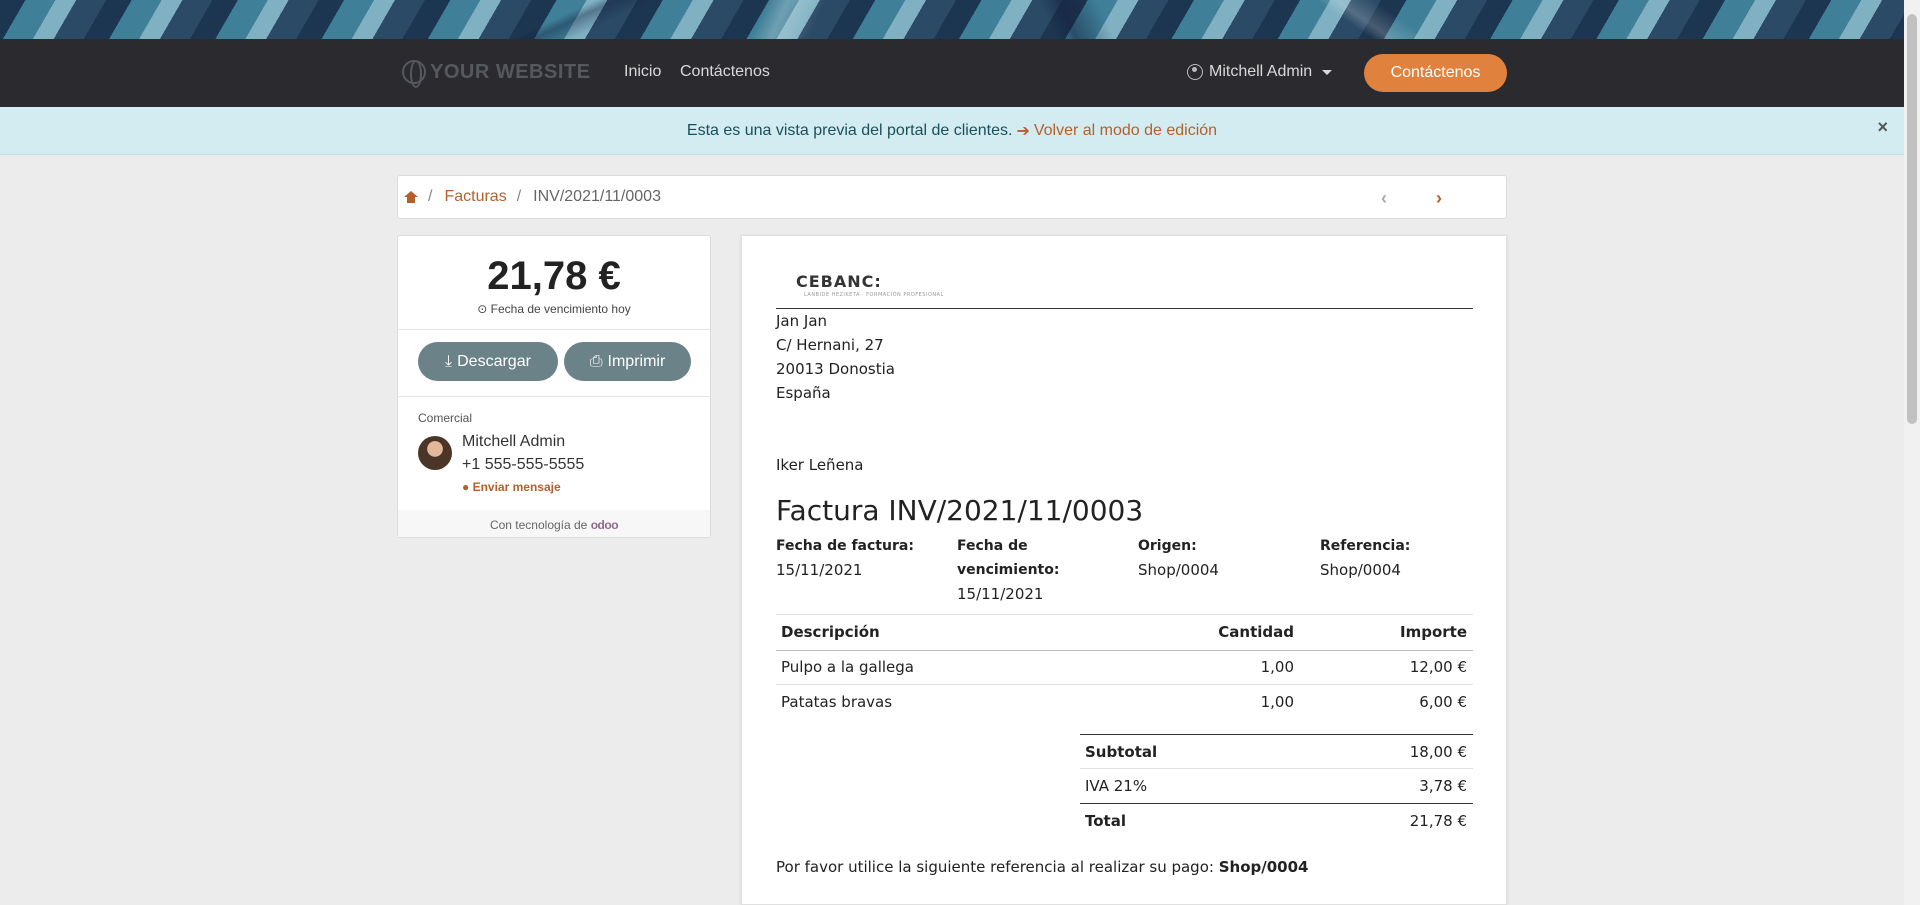 The height and width of the screenshot is (905, 1920). Describe the element at coordinates (845, 546) in the screenshot. I see `invoice-date-label: Fecha de factura:` at that location.